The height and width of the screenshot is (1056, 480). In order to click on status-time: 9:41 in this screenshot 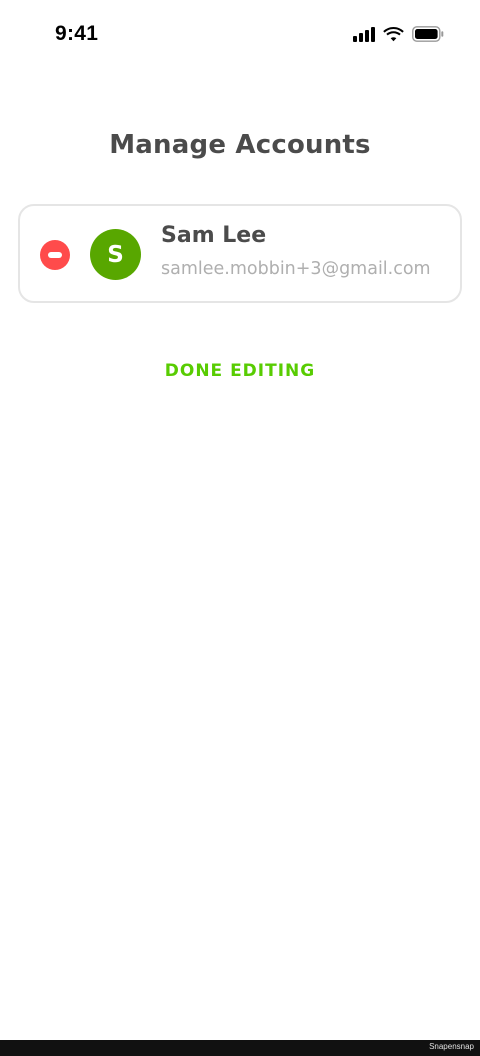, I will do `click(77, 33)`.